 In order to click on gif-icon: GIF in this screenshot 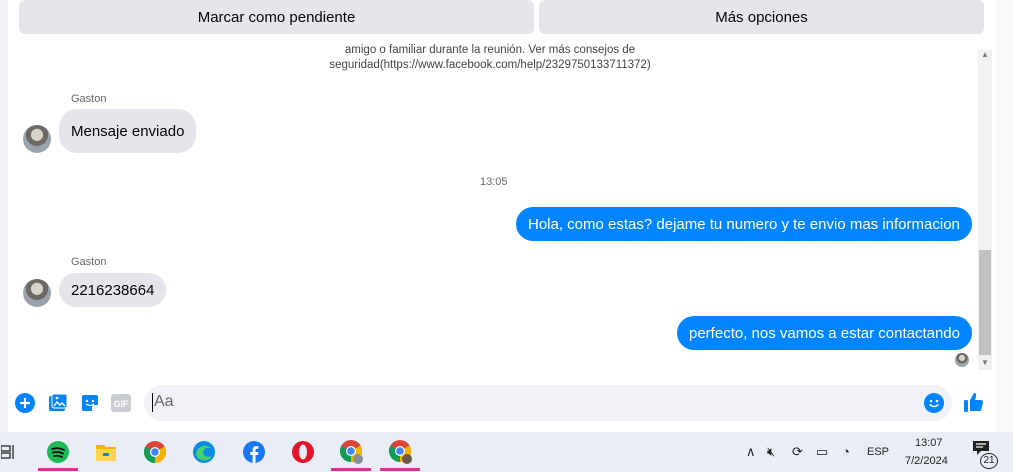, I will do `click(121, 403)`.